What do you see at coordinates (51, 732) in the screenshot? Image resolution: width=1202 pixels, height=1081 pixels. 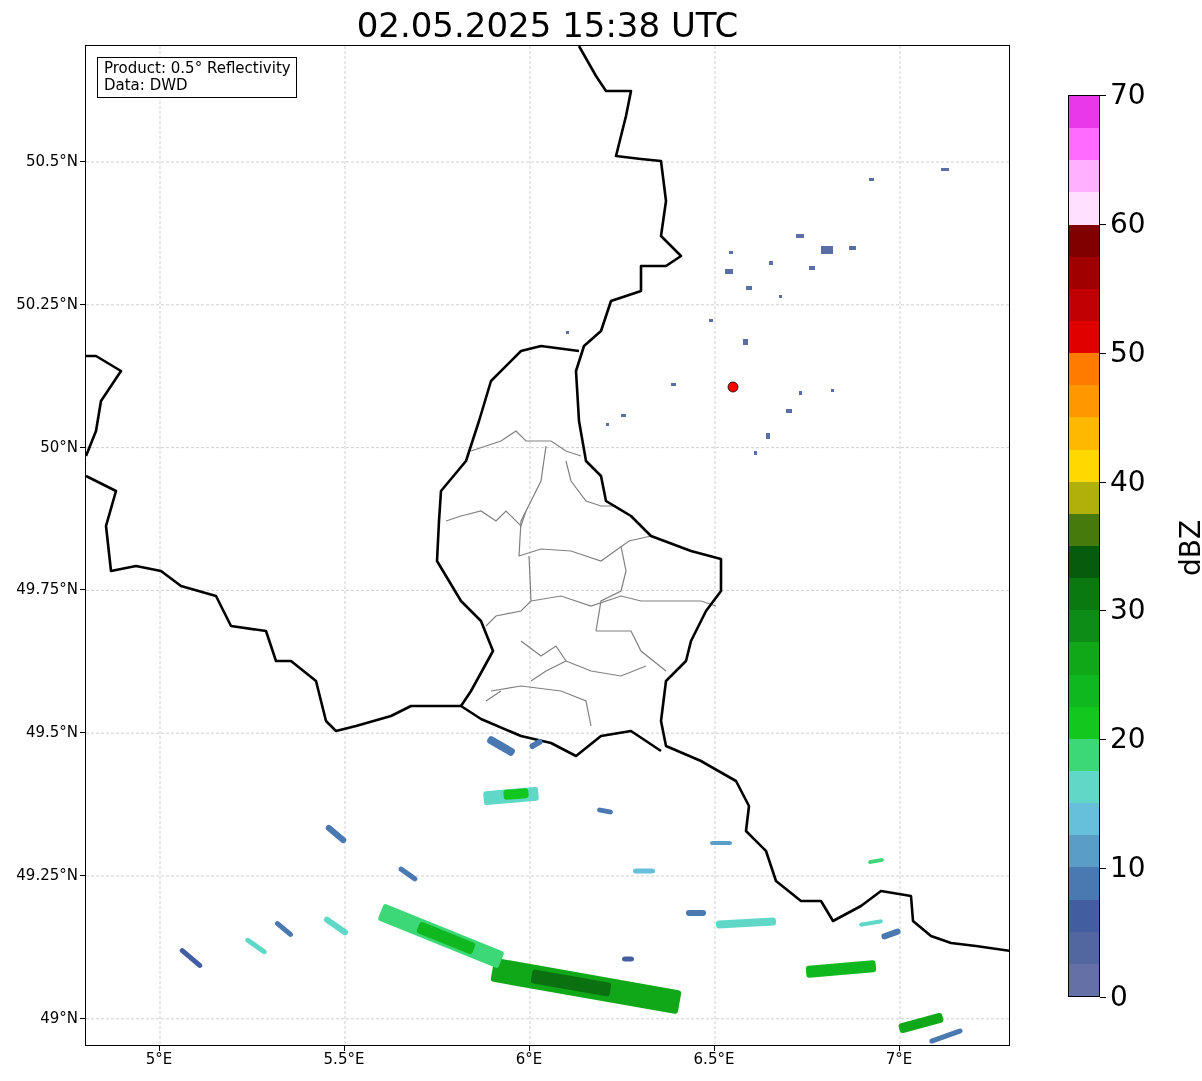 I see `axis-tick-label: 49.5°N` at bounding box center [51, 732].